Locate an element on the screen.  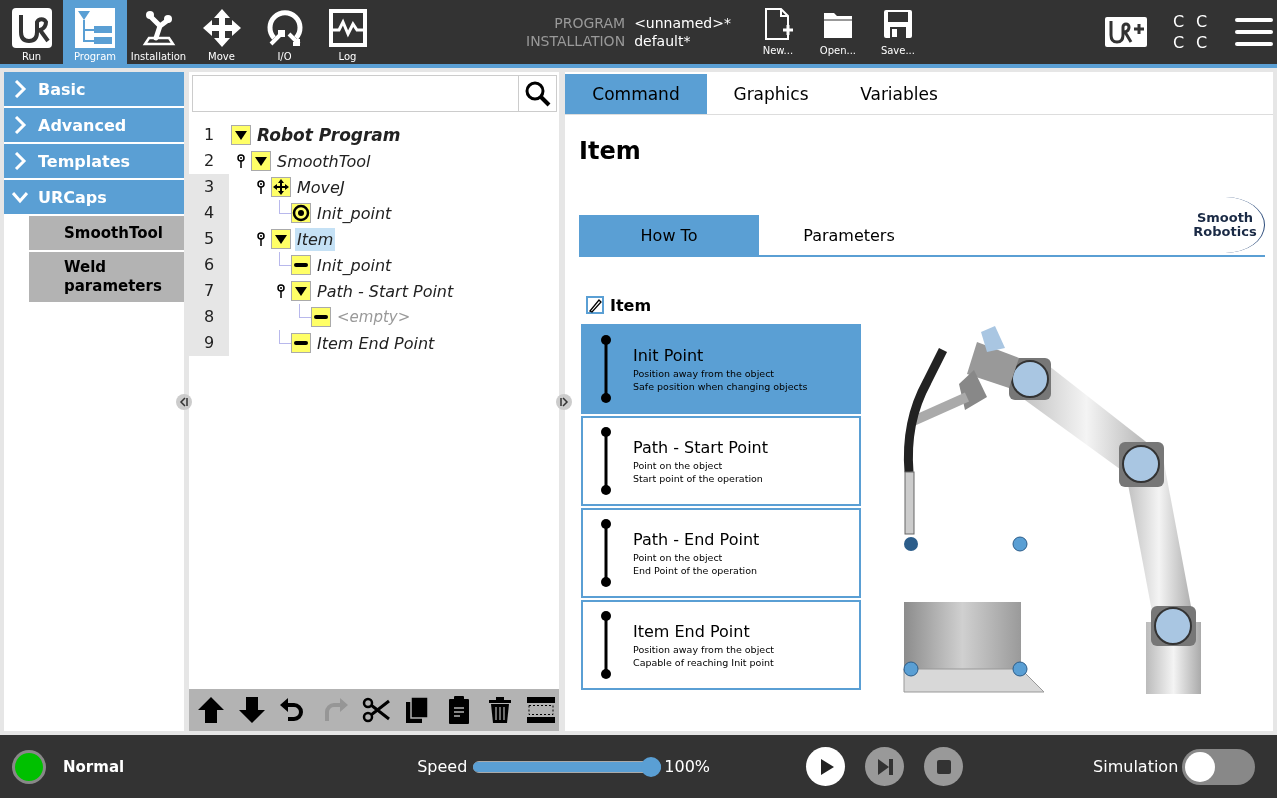
speed-value: 100% is located at coordinates (687, 766).